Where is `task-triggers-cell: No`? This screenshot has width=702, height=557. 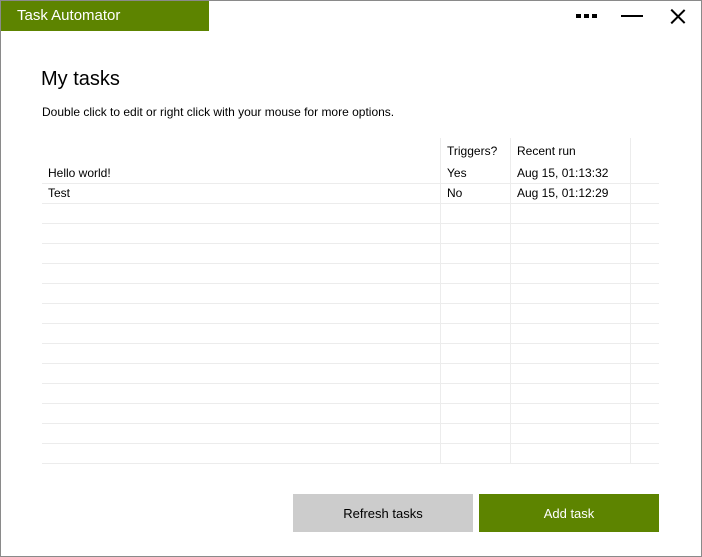
task-triggers-cell: No is located at coordinates (475, 193).